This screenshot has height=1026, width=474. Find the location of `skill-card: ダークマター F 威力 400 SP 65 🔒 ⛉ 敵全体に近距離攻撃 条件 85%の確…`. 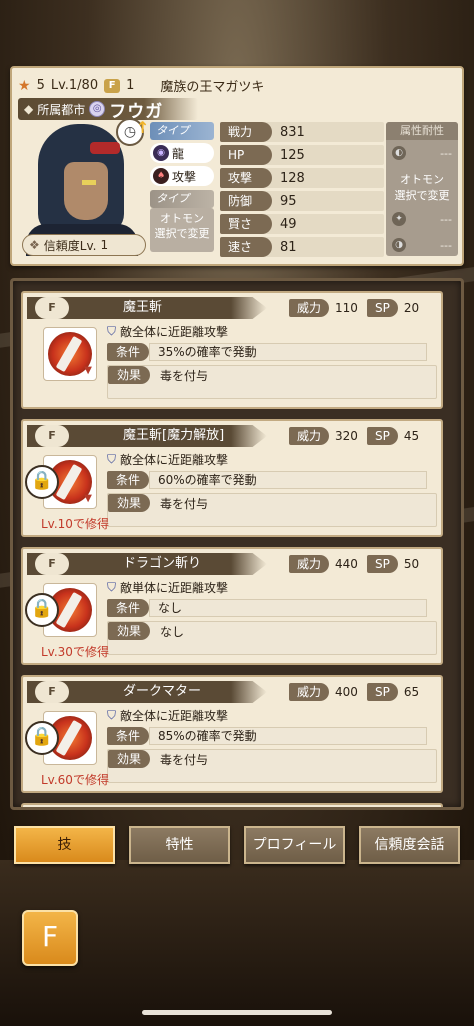

skill-card: ダークマター F 威力 400 SP 65 🔒 ⛉ 敵全体に近距離攻撃 条件 85%の確… is located at coordinates (232, 734).